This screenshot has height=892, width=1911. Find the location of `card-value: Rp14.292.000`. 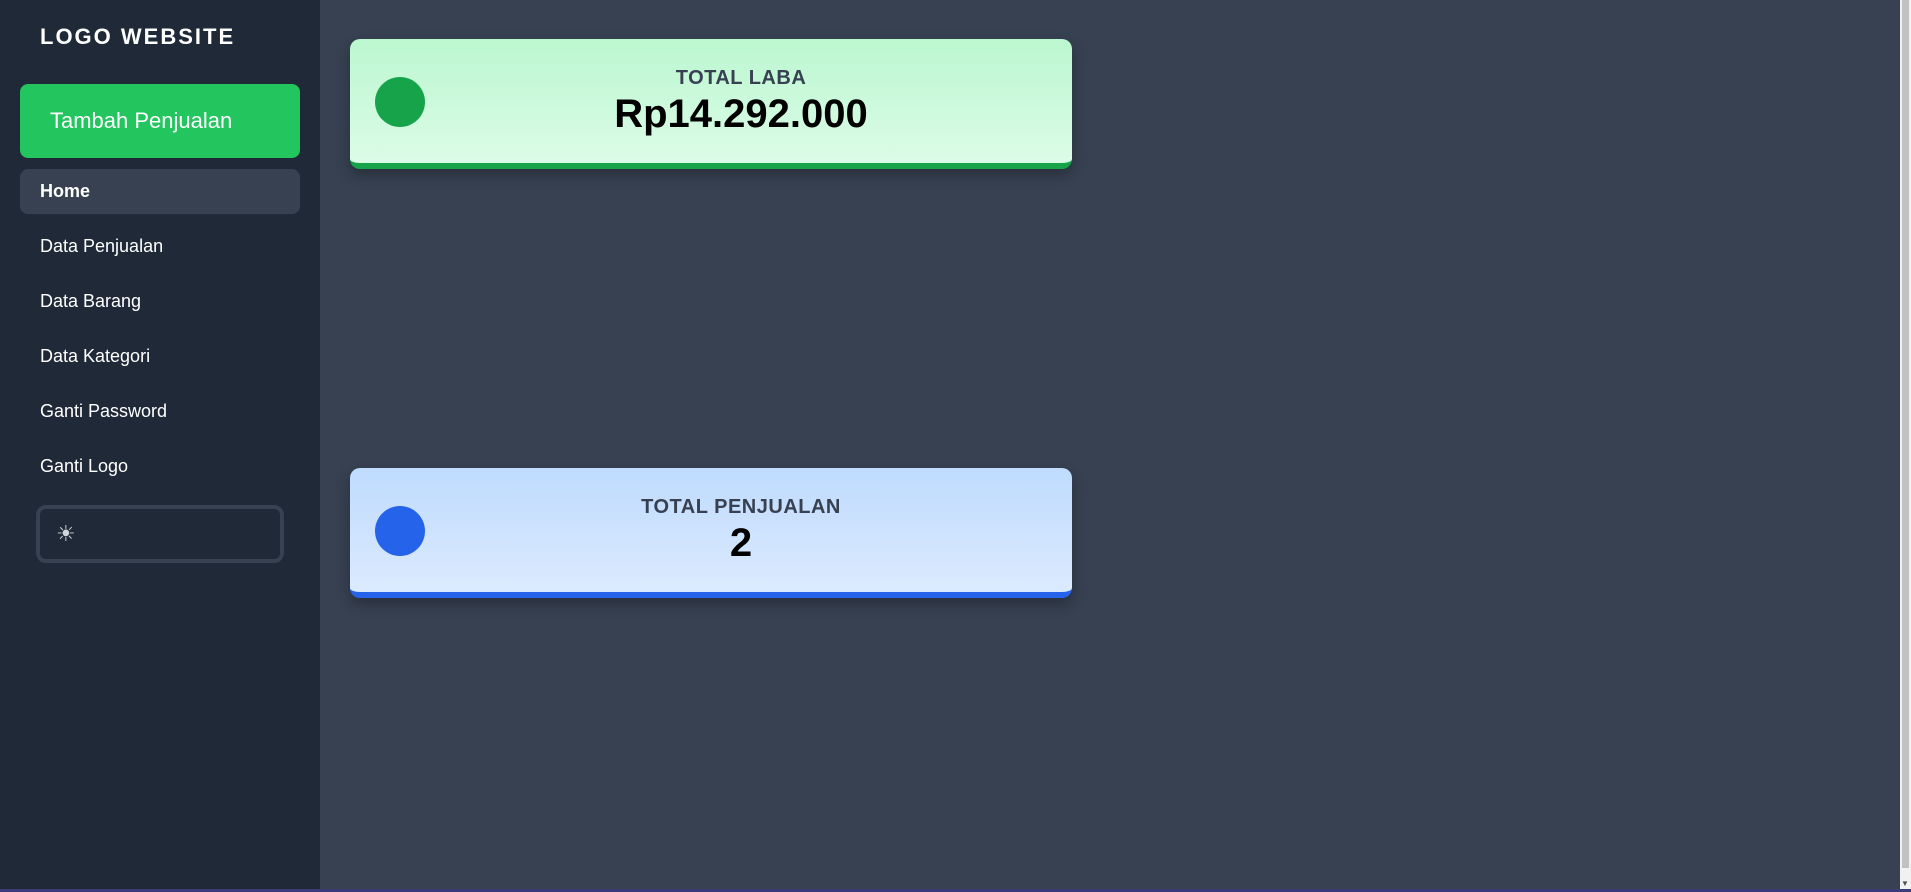

card-value: Rp14.292.000 is located at coordinates (741, 114).